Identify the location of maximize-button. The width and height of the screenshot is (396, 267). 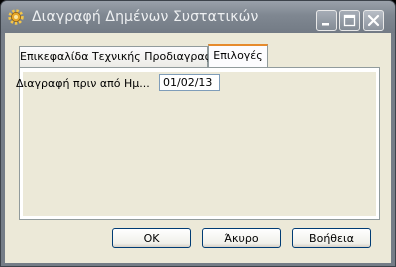
(349, 20).